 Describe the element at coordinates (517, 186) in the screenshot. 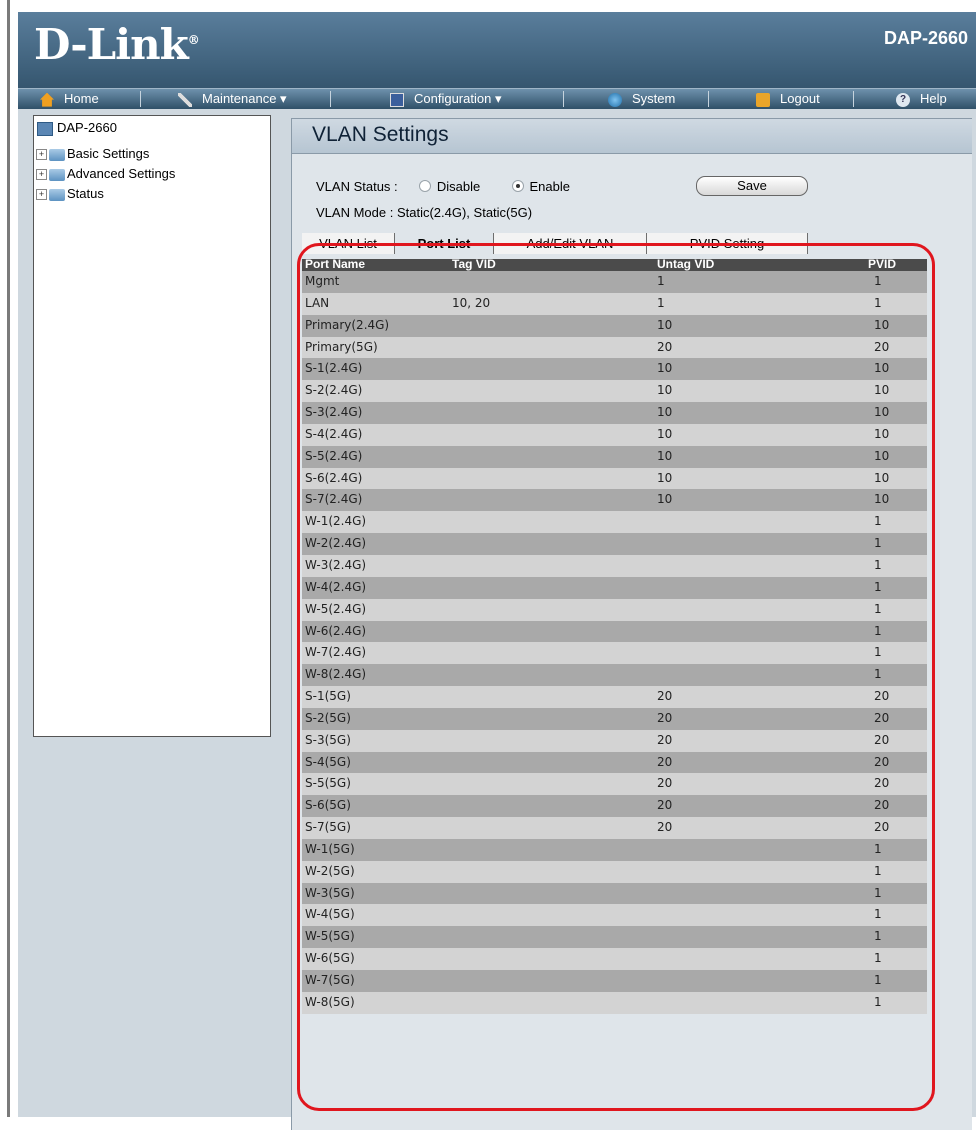

I see `enable-radio` at that location.